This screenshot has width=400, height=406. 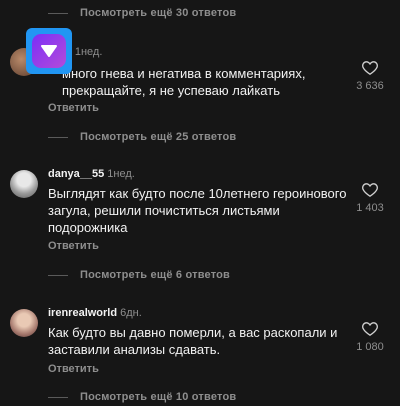 I want to click on view-replies-link: Посмотреть ещё 30 ответов, so click(x=142, y=13).